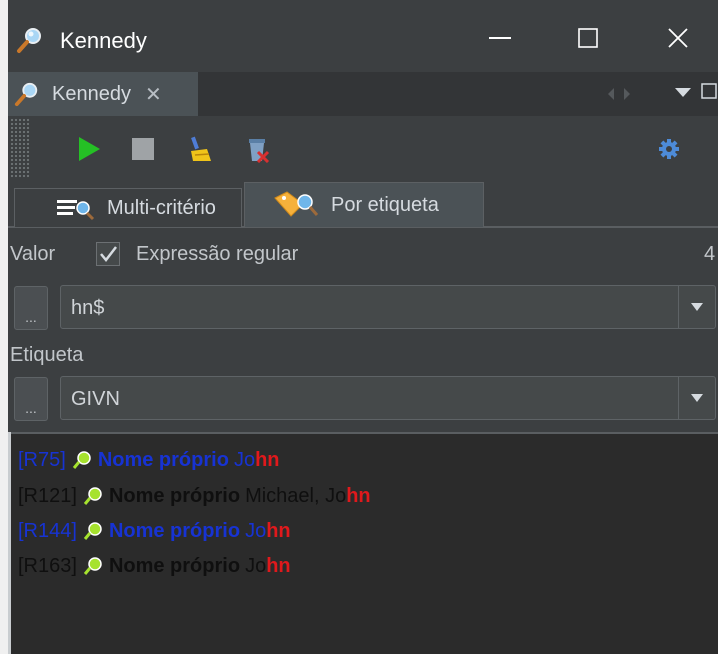 This screenshot has height=654, width=718. I want to click on result-item: [R121] Nome próprio Michael, Jo hn, so click(194, 496).